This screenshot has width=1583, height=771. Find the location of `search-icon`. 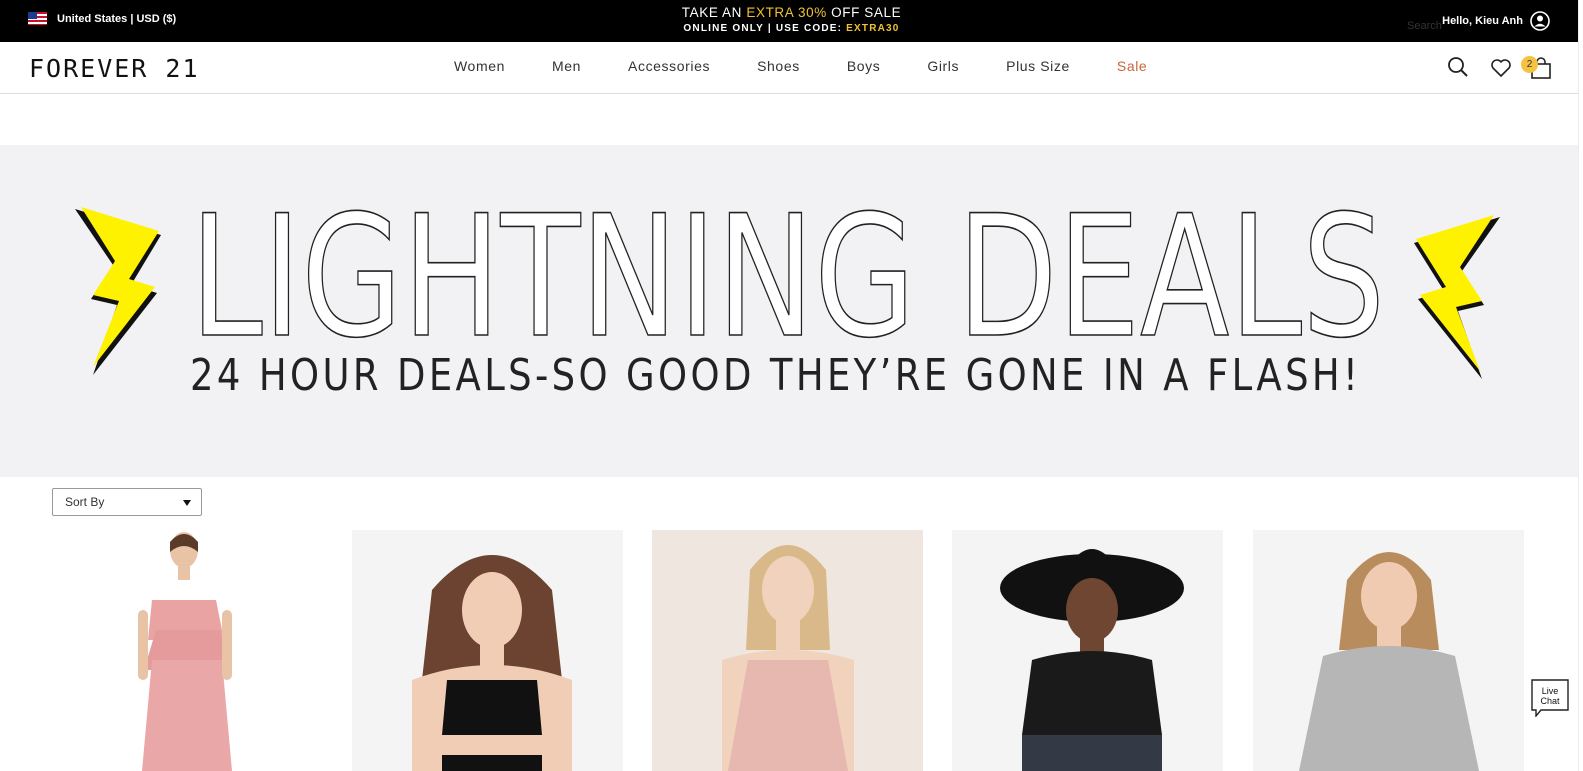

search-icon is located at coordinates (1458, 67).